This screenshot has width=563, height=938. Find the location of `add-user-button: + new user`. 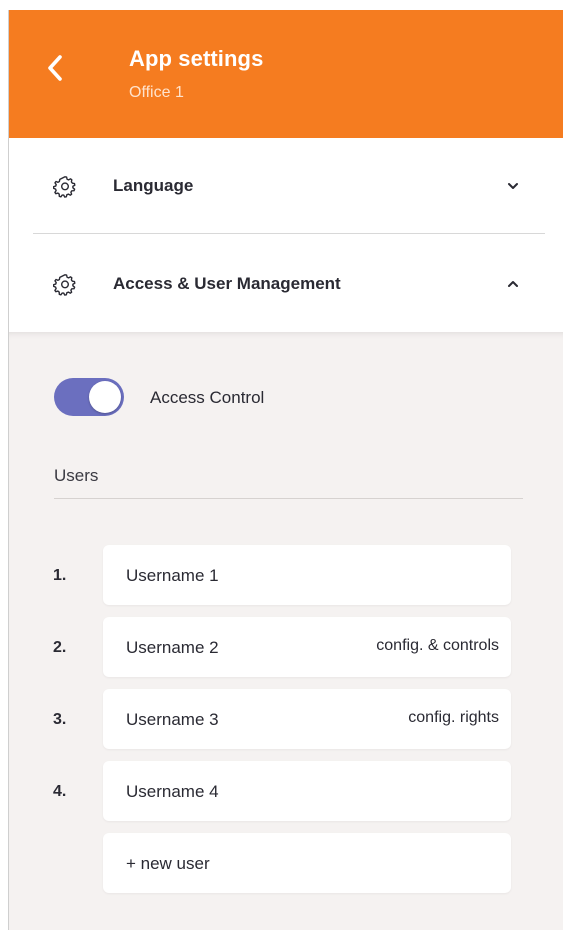

add-user-button: + new user is located at coordinates (307, 863).